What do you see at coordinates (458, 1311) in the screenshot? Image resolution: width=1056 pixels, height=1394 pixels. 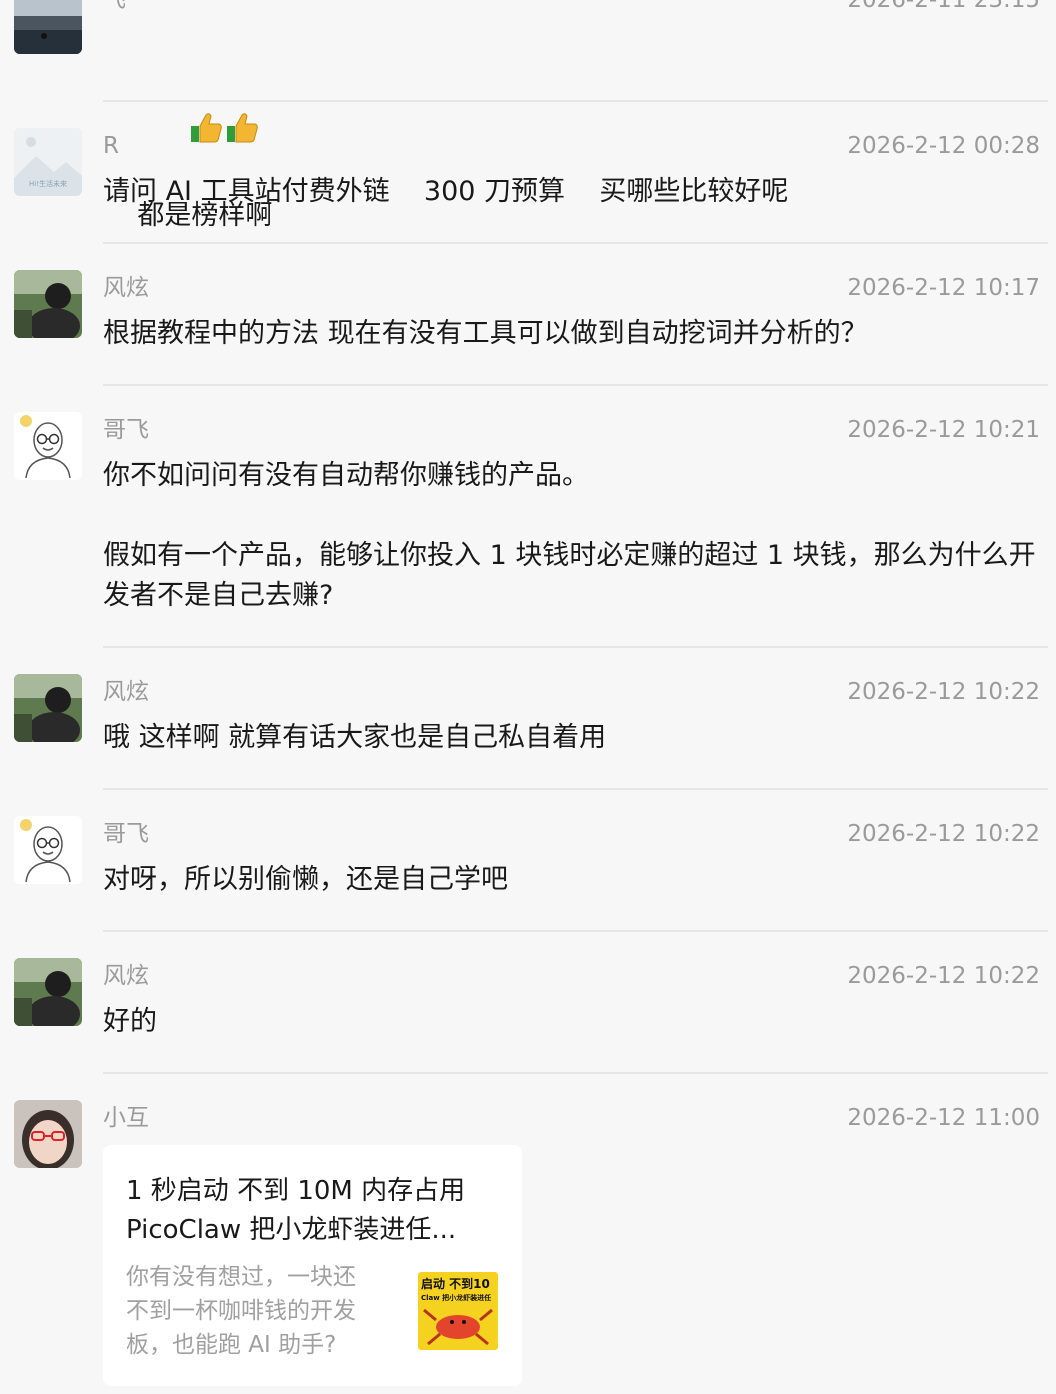 I see `link-card-thumbnail: 启动 不到10 Claw 把小龙虾装进任` at bounding box center [458, 1311].